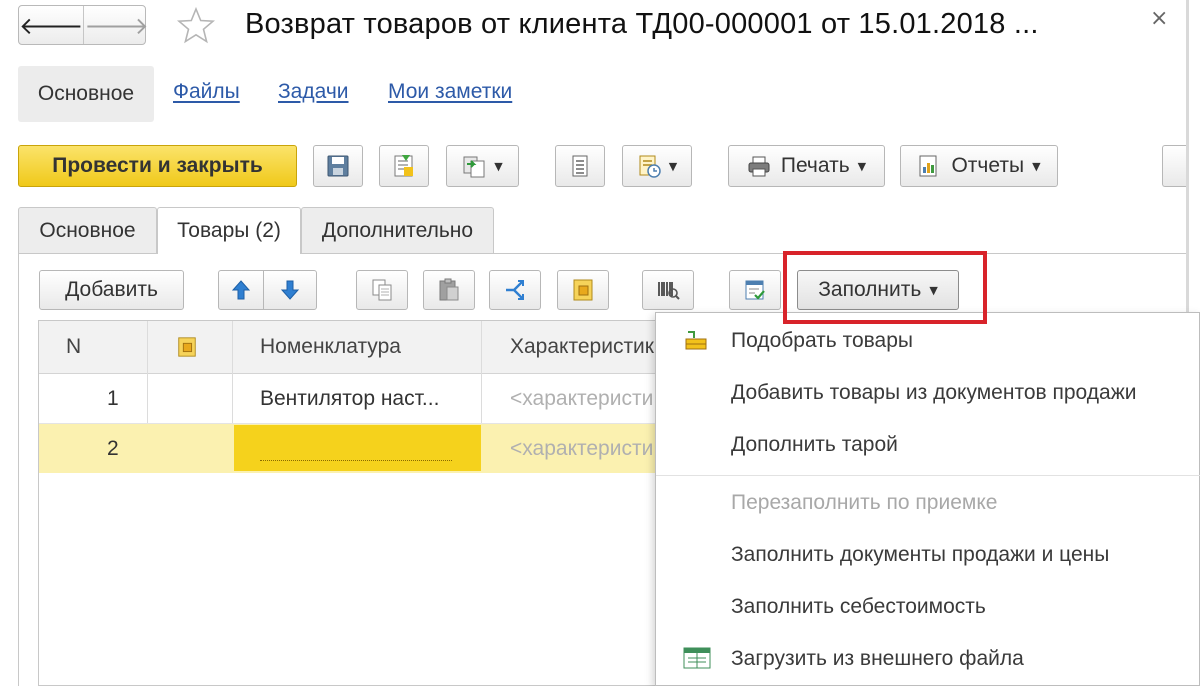  I want to click on arrow-right-icon: 🡒, so click(116, 25).